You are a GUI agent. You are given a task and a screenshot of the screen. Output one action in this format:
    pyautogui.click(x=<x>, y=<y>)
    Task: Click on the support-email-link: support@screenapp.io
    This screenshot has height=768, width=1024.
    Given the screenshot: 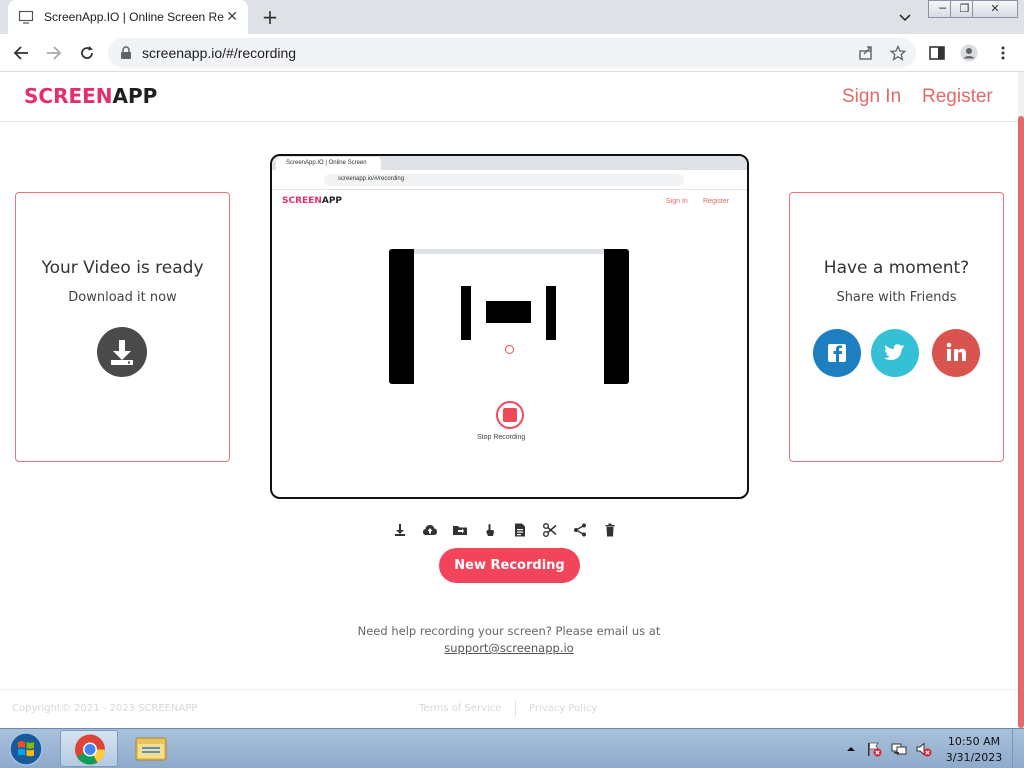 What is the action you would take?
    pyautogui.click(x=508, y=648)
    